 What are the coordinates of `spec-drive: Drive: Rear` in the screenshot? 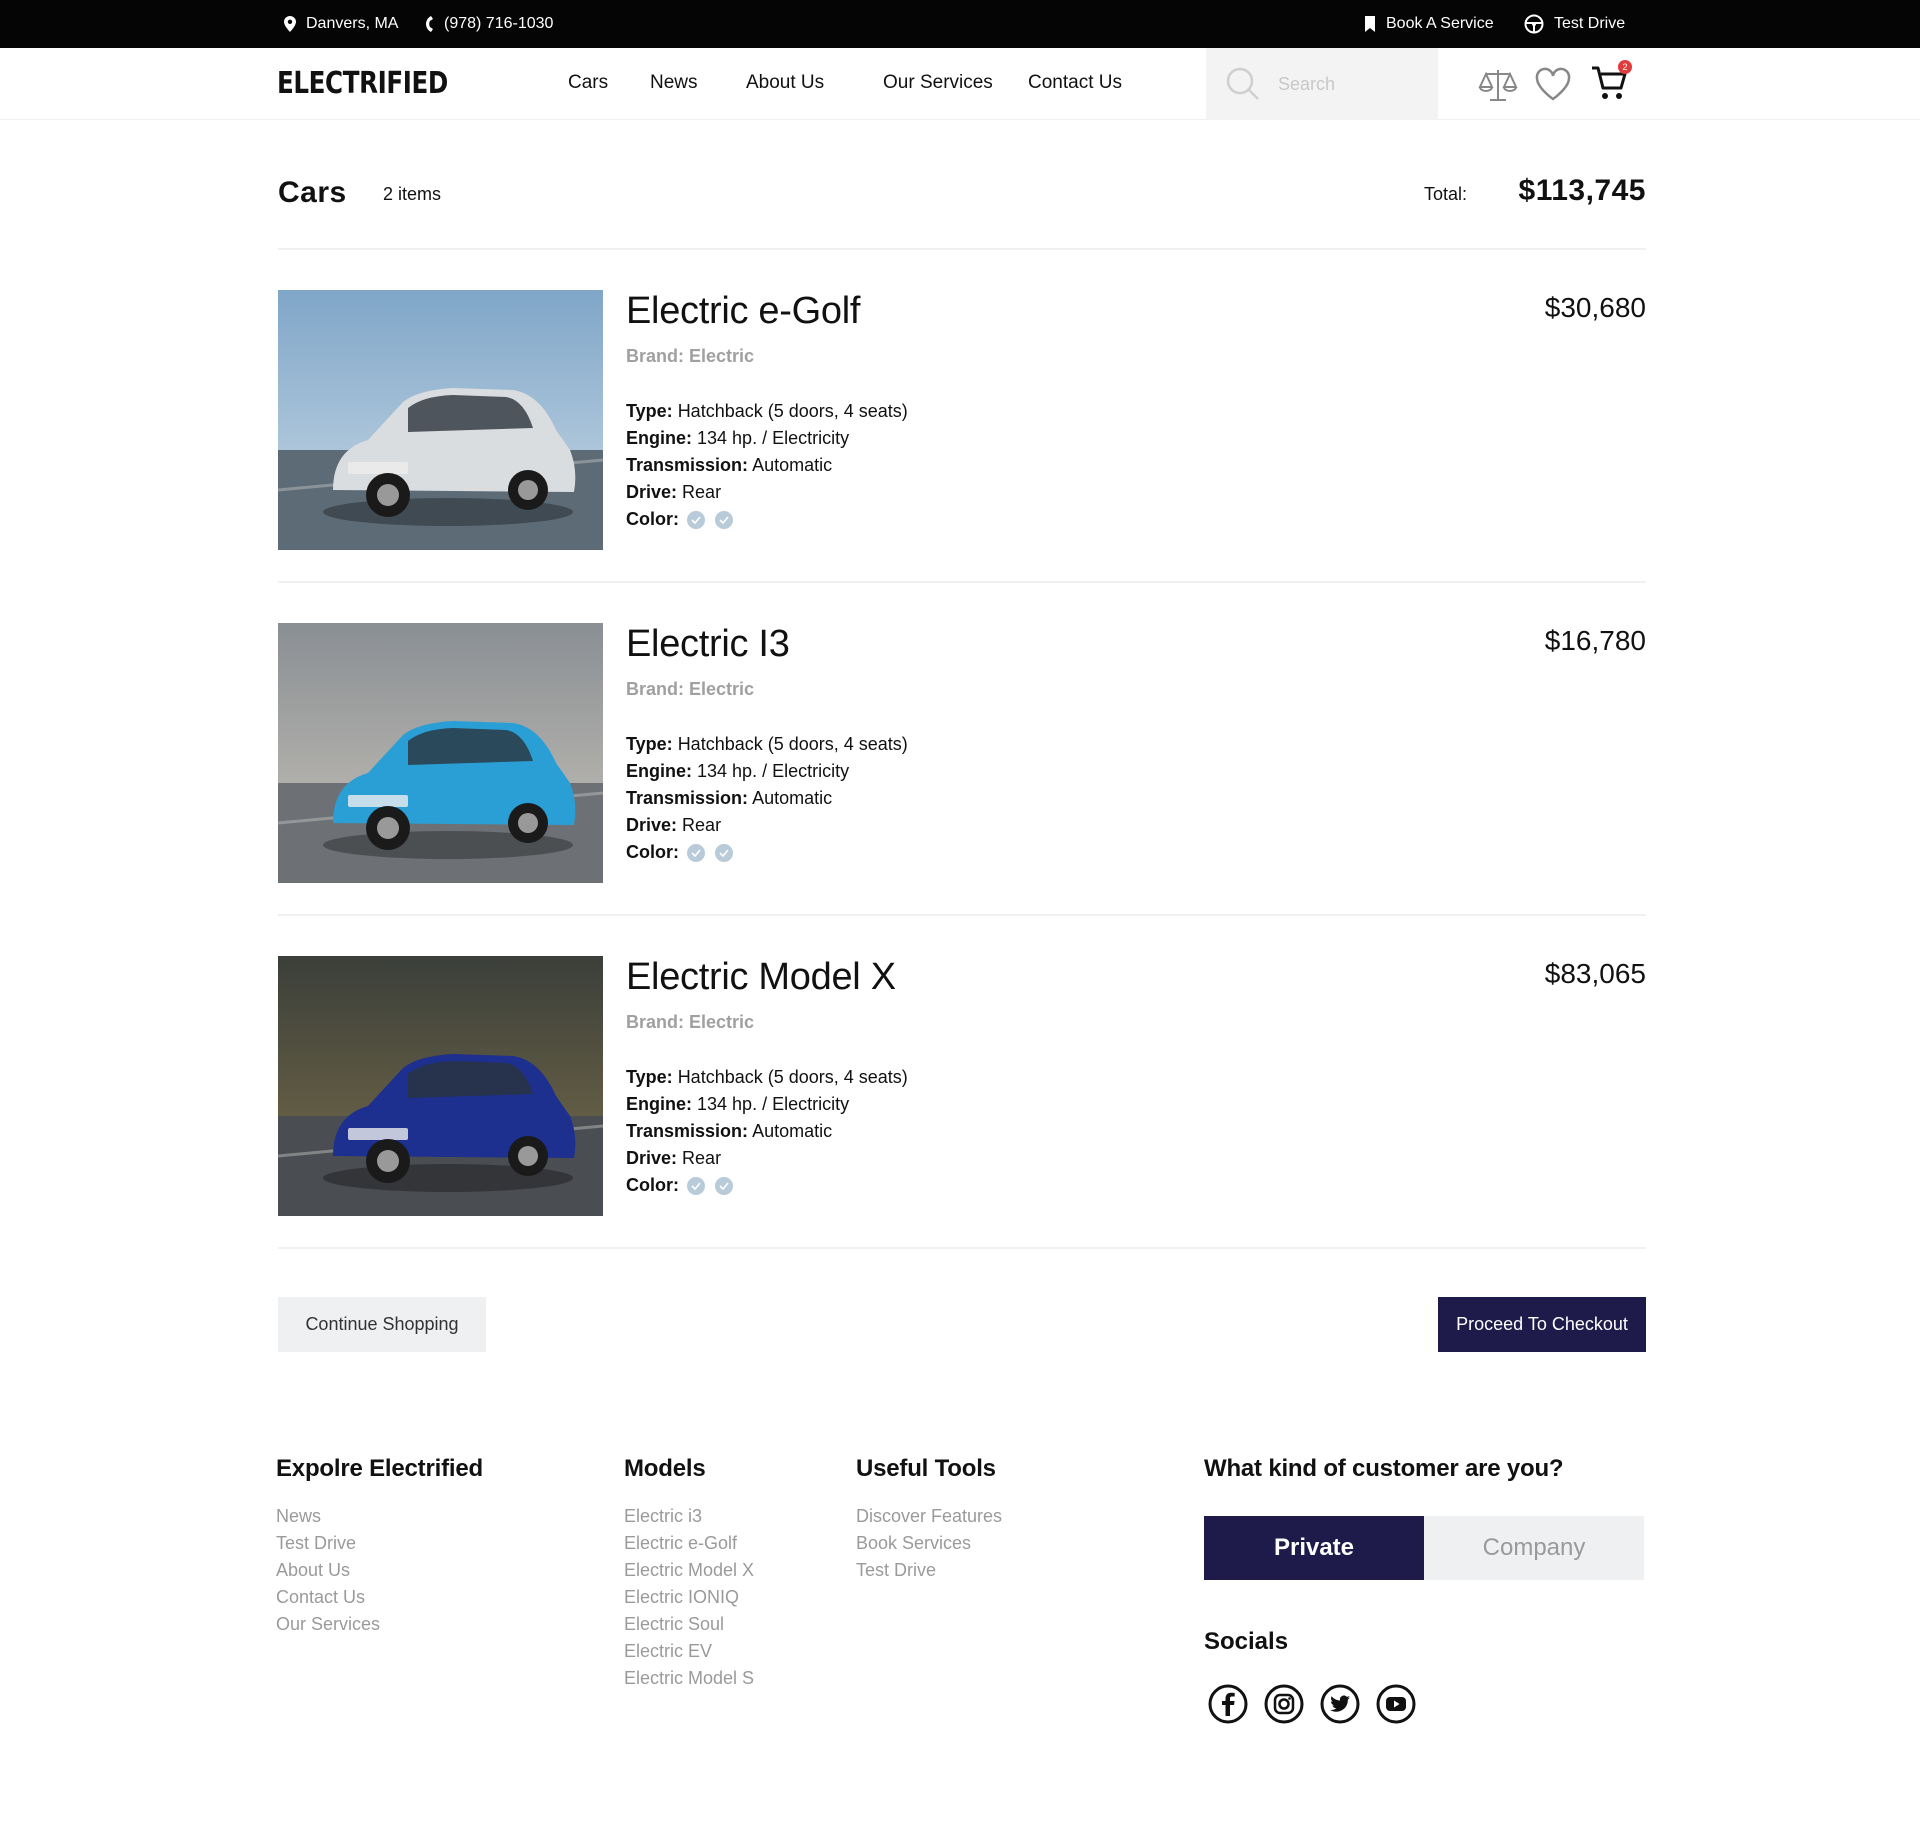 It's located at (767, 1158).